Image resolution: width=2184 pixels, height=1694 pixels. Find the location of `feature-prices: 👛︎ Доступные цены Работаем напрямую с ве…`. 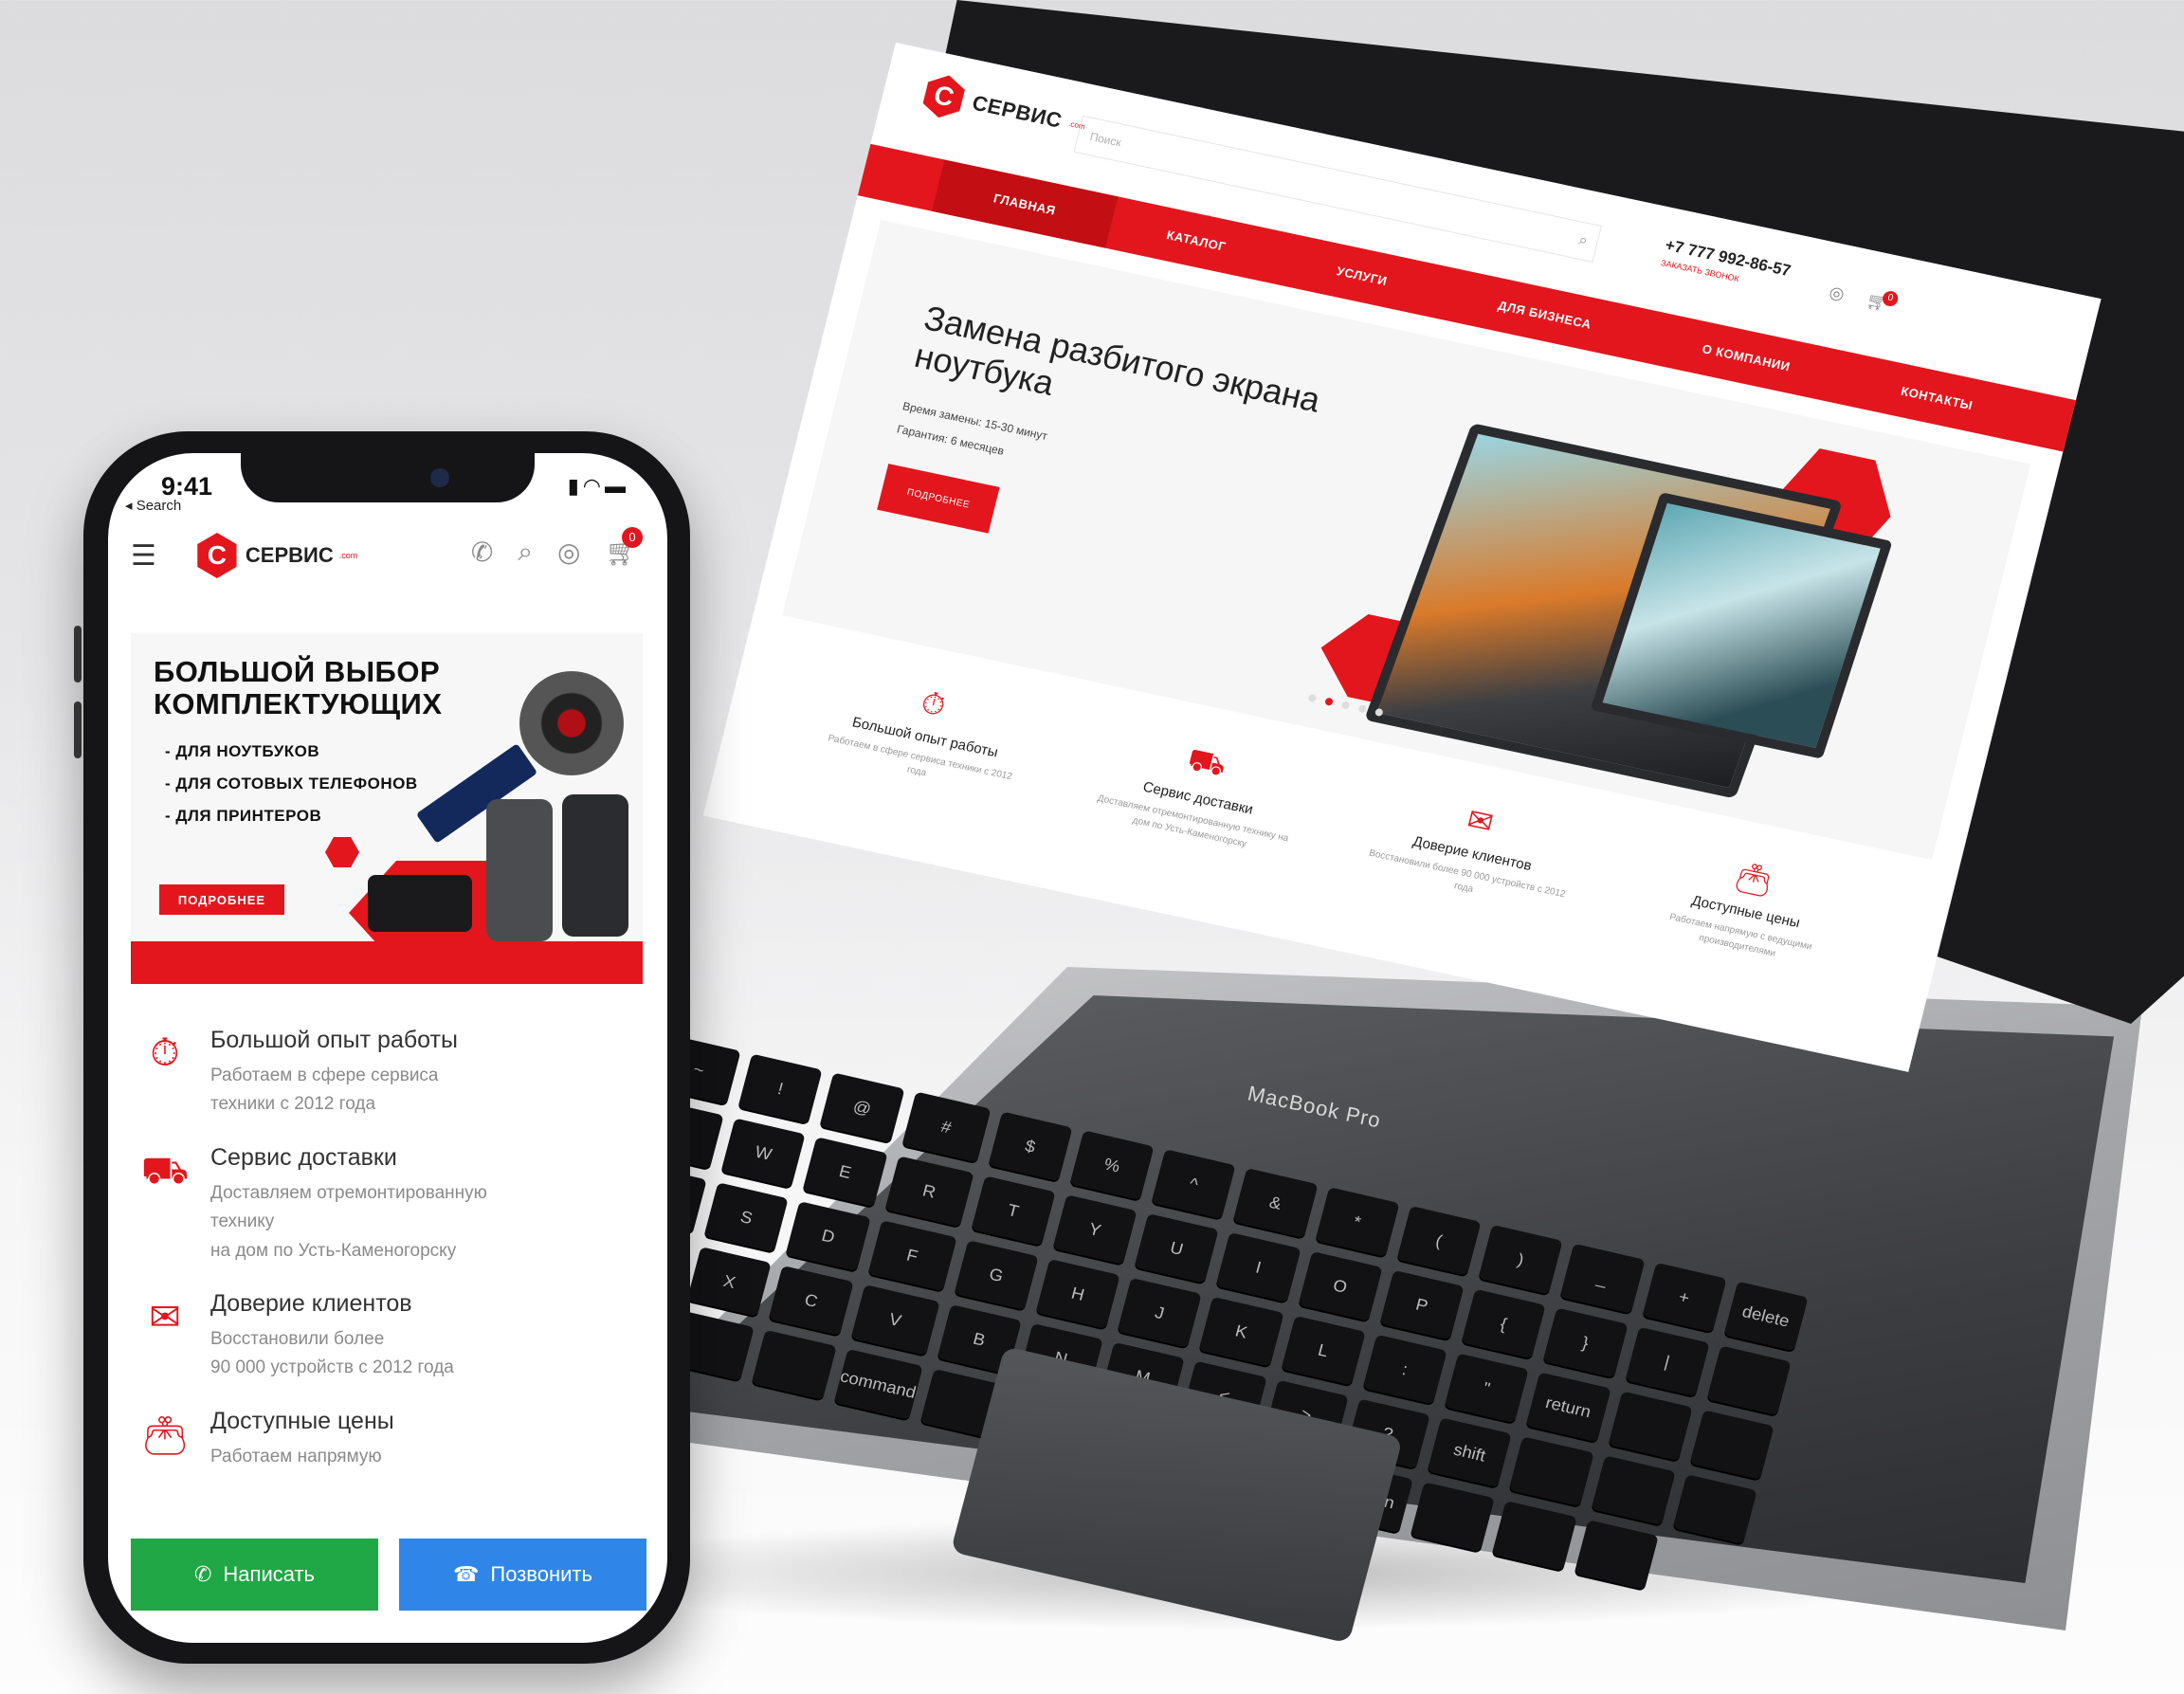

feature-prices: 👛︎ Доступные цены Работаем напрямую с ве… is located at coordinates (1747, 908).